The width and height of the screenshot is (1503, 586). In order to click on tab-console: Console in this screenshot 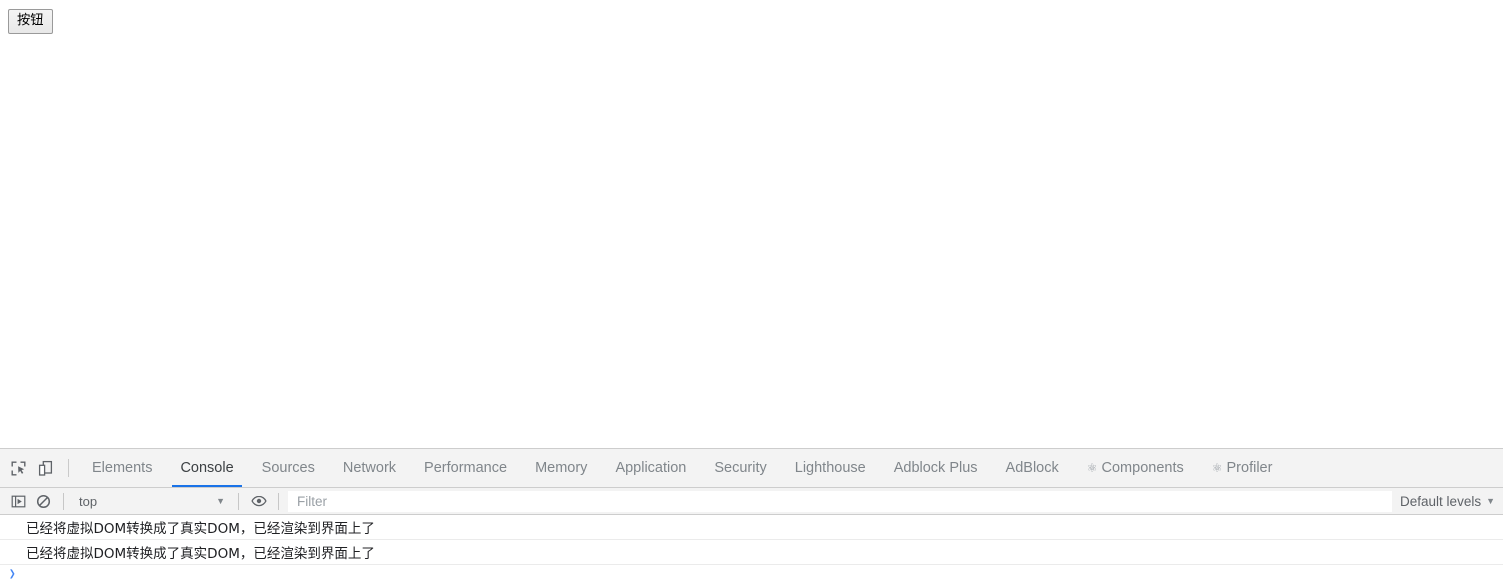, I will do `click(206, 468)`.